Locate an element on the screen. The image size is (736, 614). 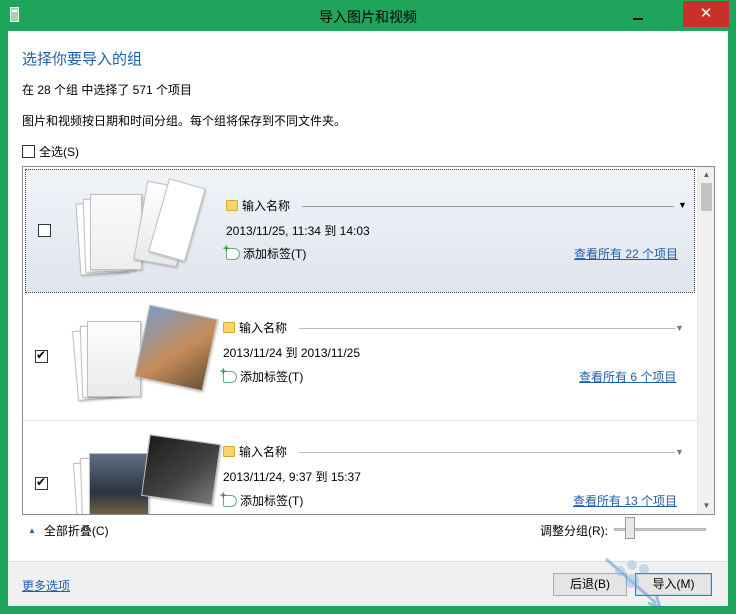
chevron-up-icon: ▲ is located at coordinates (32, 530).